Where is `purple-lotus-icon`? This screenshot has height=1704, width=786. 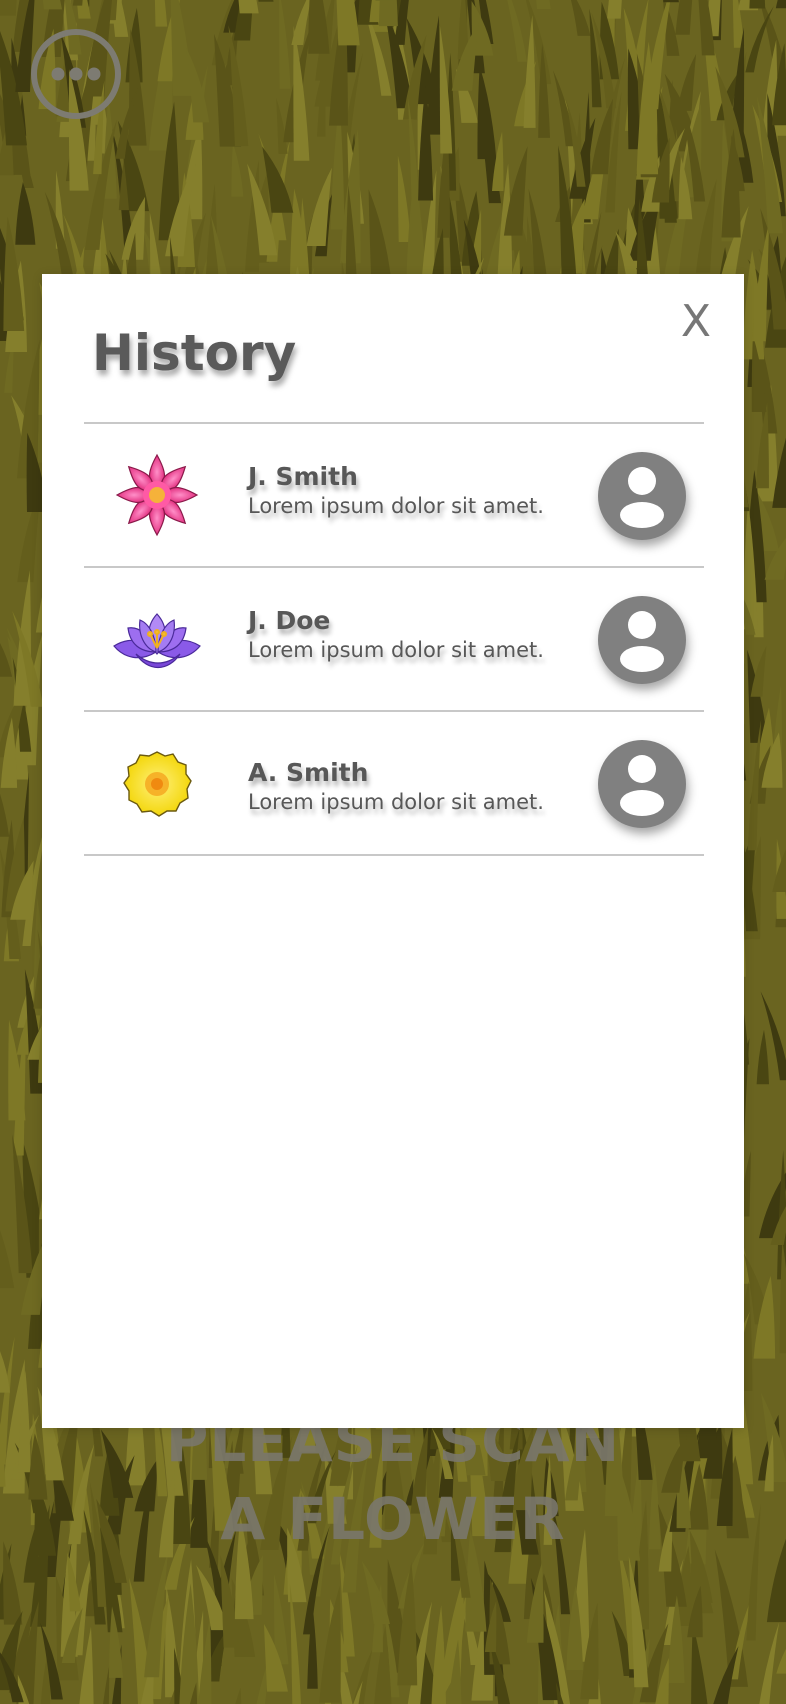
purple-lotus-icon is located at coordinates (157, 641).